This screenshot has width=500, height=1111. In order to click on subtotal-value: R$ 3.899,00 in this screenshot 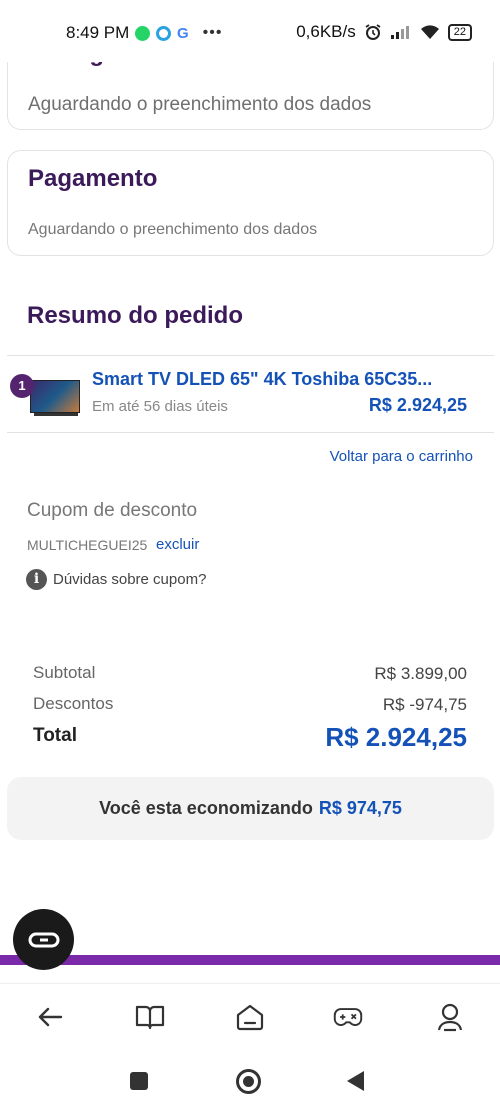, I will do `click(420, 673)`.